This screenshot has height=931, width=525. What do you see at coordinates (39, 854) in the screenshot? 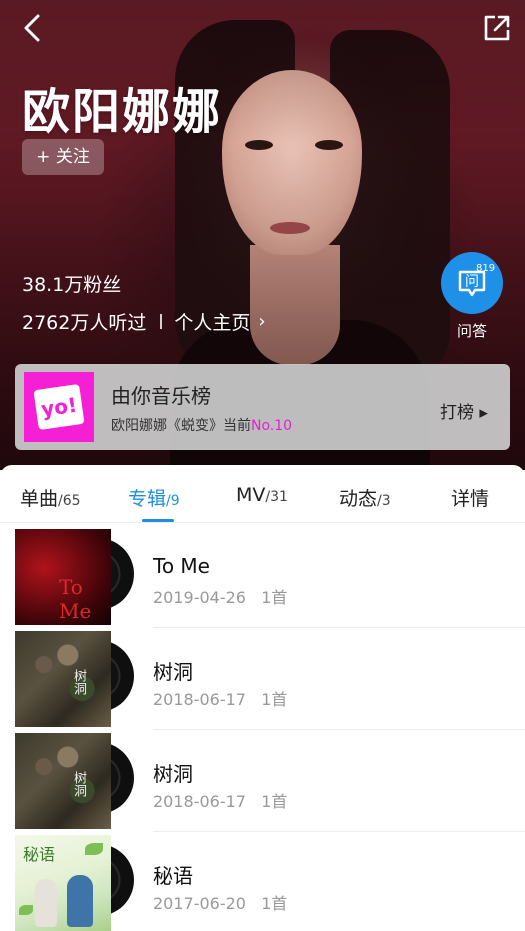
I see `album-cover-text: 秘语` at bounding box center [39, 854].